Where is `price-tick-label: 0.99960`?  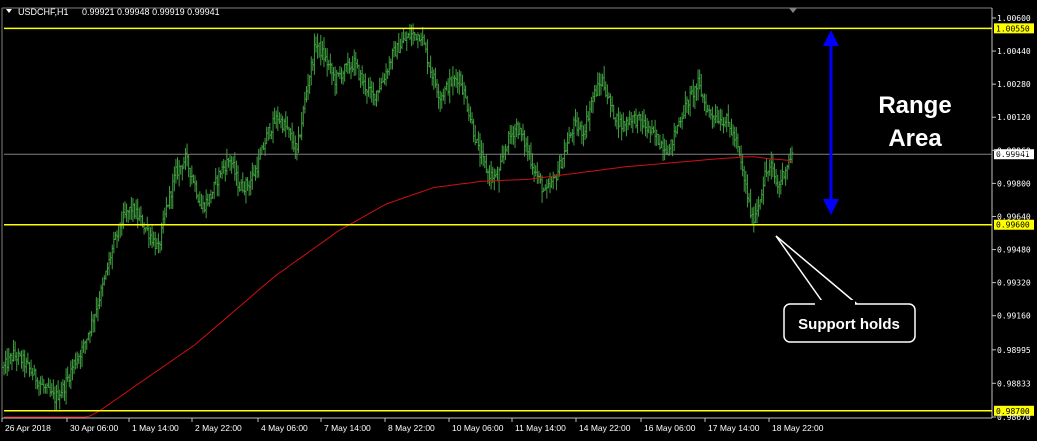
price-tick-label: 0.99960 is located at coordinates (1014, 150).